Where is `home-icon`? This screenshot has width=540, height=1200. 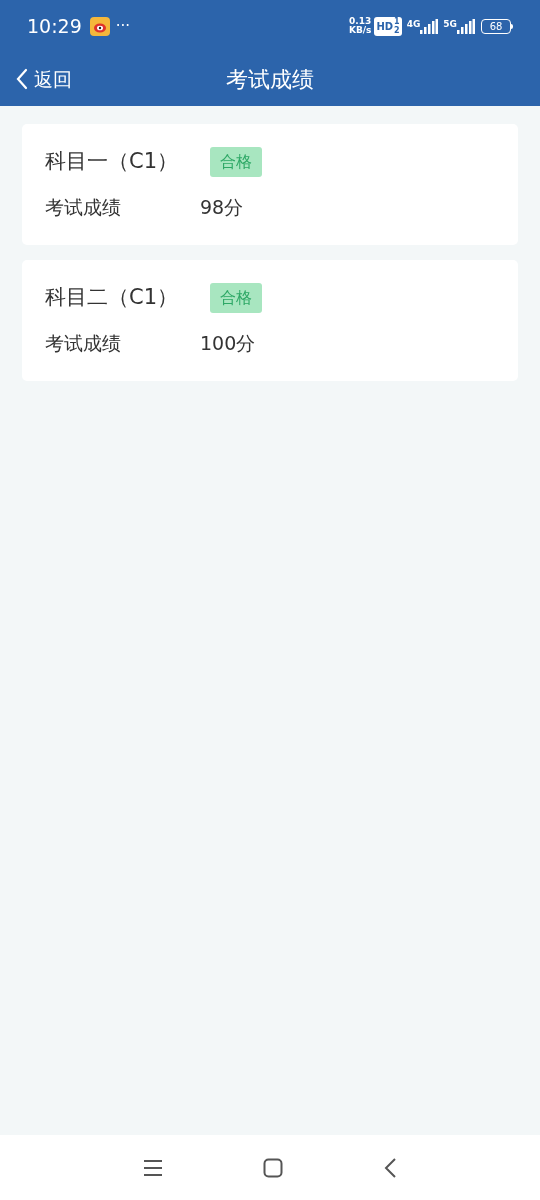 home-icon is located at coordinates (273, 1167).